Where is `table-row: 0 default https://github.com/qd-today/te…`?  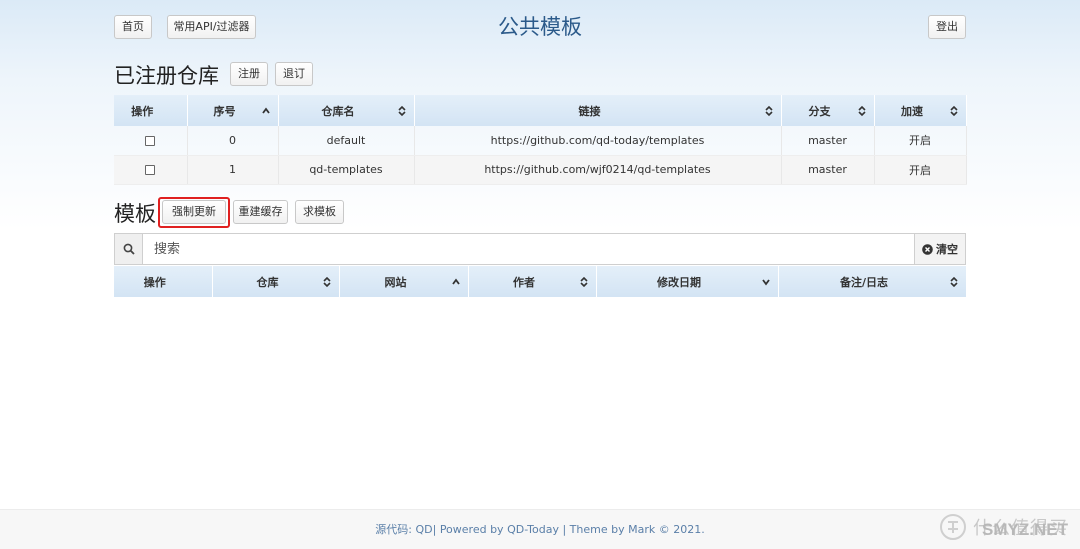
table-row: 0 default https://github.com/qd-today/te… is located at coordinates (540, 141).